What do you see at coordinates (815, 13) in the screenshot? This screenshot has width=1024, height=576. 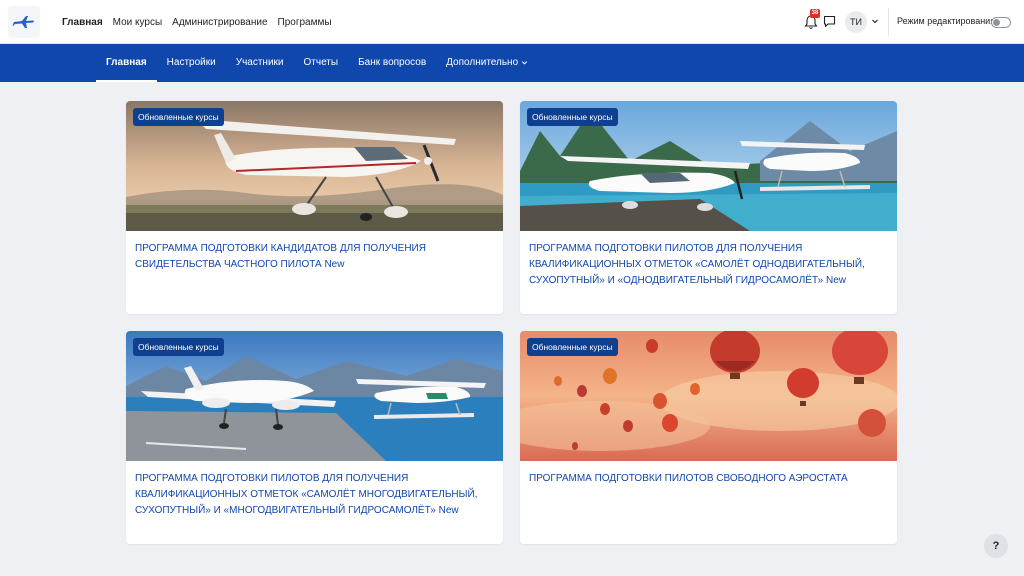 I see `notification-count-badge: 38` at bounding box center [815, 13].